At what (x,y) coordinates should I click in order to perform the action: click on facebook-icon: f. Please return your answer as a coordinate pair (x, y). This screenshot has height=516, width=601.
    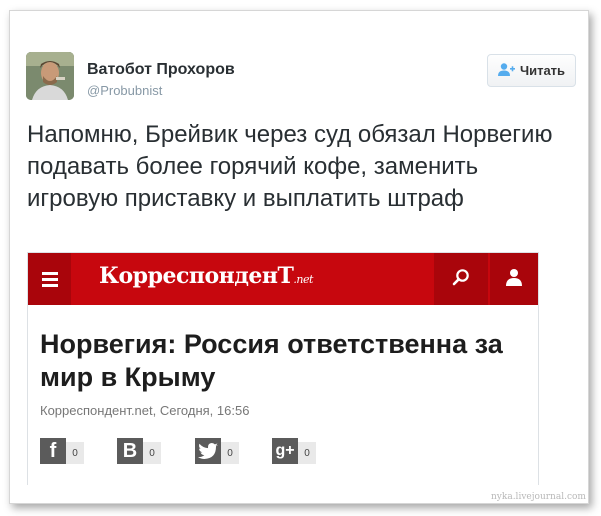
    Looking at the image, I should click on (53, 451).